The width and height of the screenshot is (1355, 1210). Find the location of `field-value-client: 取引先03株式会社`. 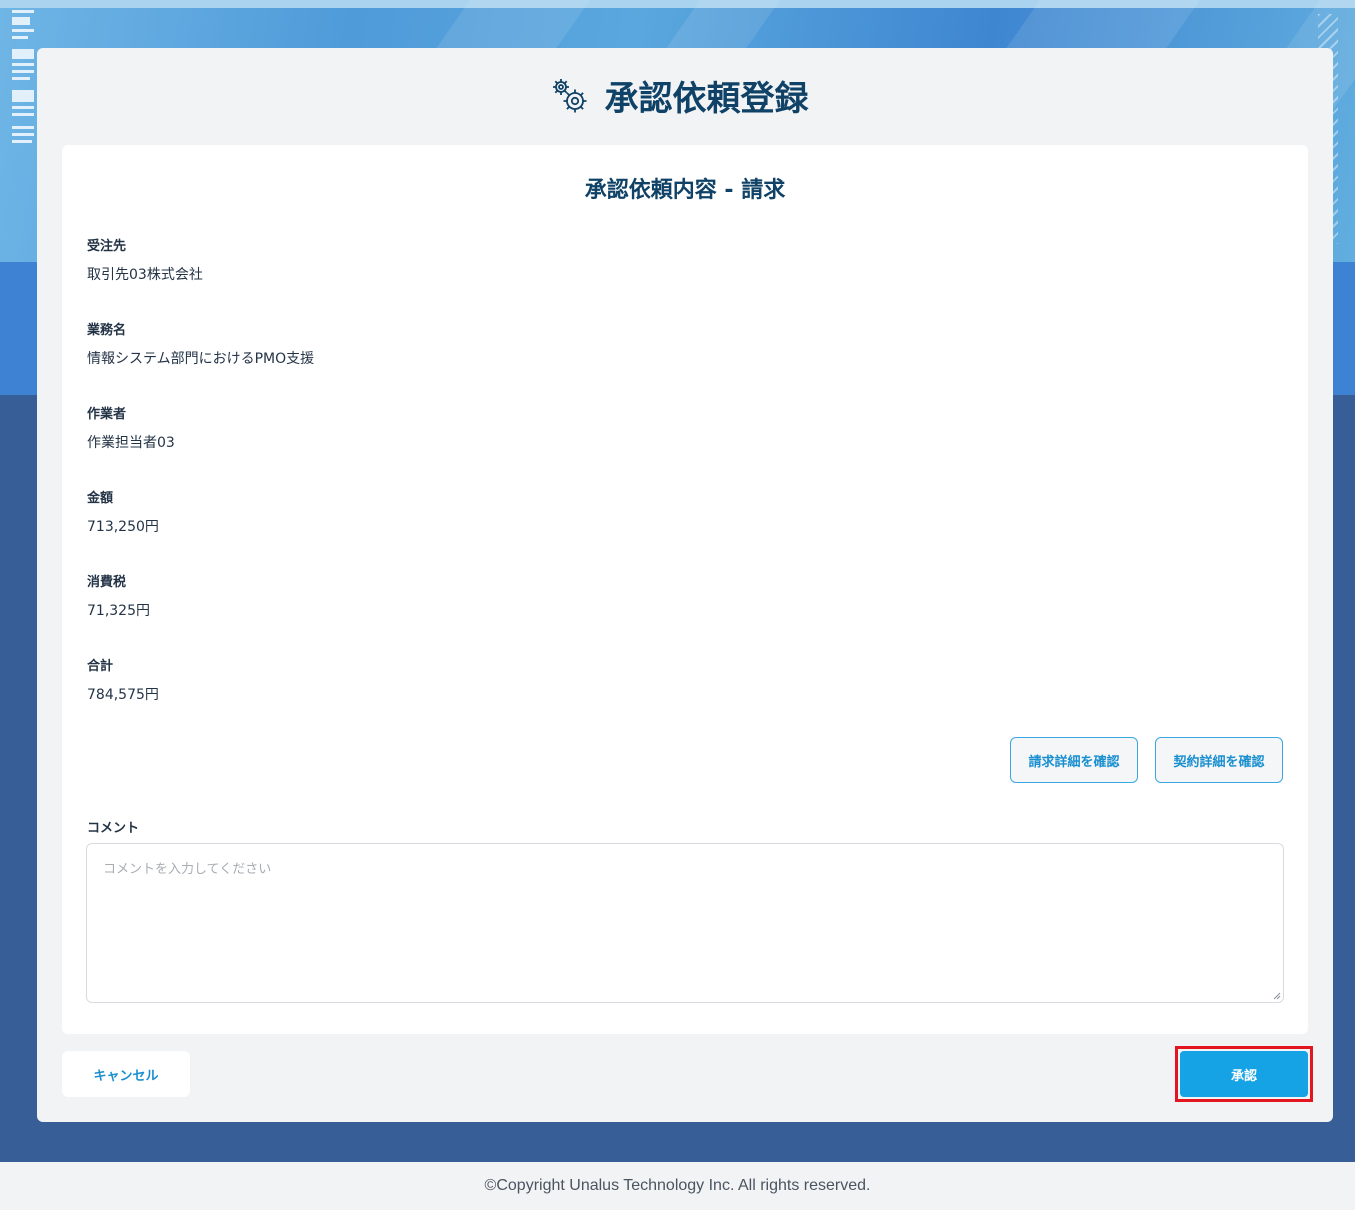

field-value-client: 取引先03株式会社 is located at coordinates (145, 275).